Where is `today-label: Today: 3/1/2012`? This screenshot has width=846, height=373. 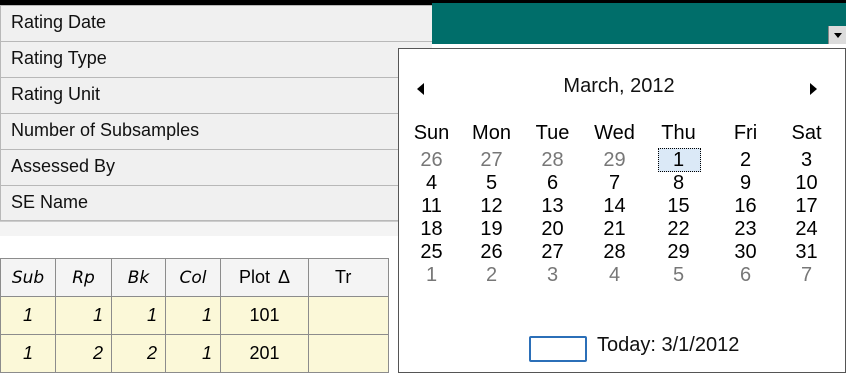 today-label: Today: 3/1/2012 is located at coordinates (668, 345).